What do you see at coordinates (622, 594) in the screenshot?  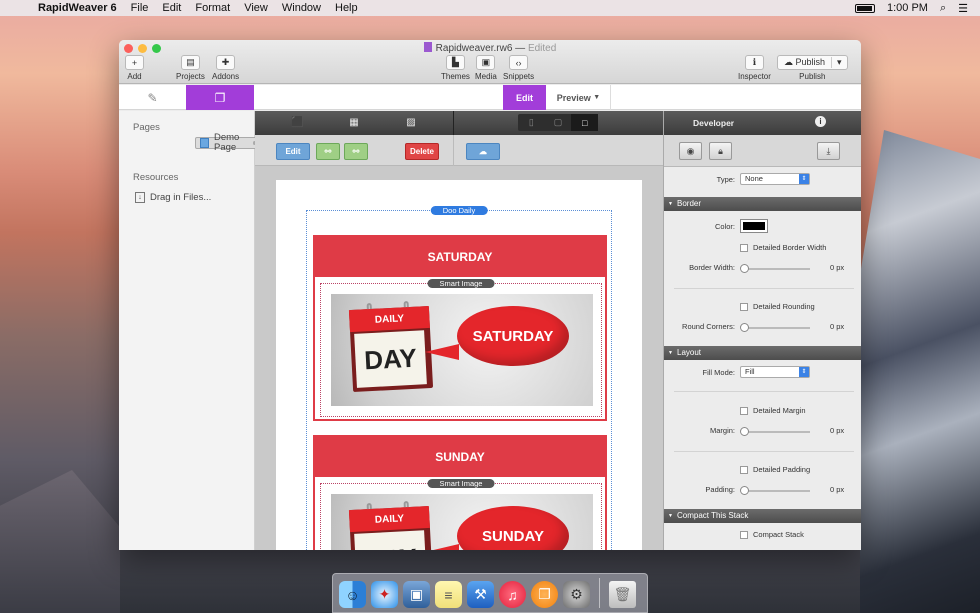 I see `trash-icon: 🗑︎` at bounding box center [622, 594].